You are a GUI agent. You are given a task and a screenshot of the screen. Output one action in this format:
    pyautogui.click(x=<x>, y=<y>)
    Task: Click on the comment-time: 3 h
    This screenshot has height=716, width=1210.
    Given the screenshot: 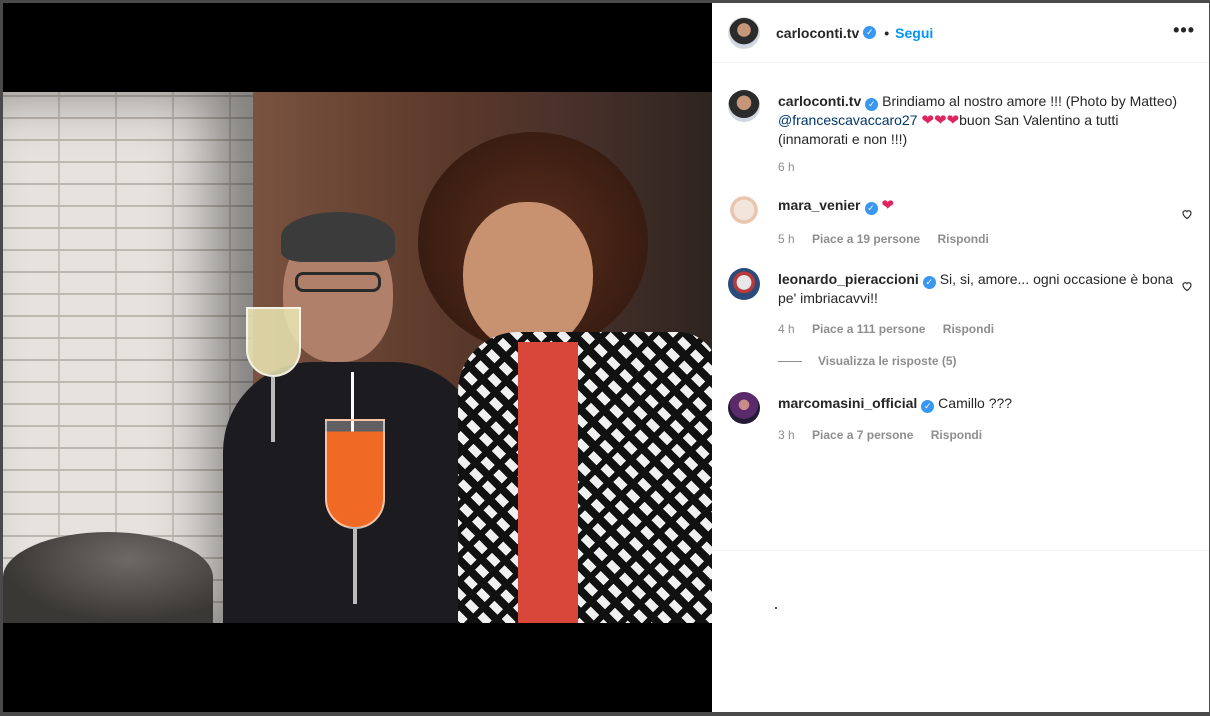 What is the action you would take?
    pyautogui.click(x=786, y=435)
    